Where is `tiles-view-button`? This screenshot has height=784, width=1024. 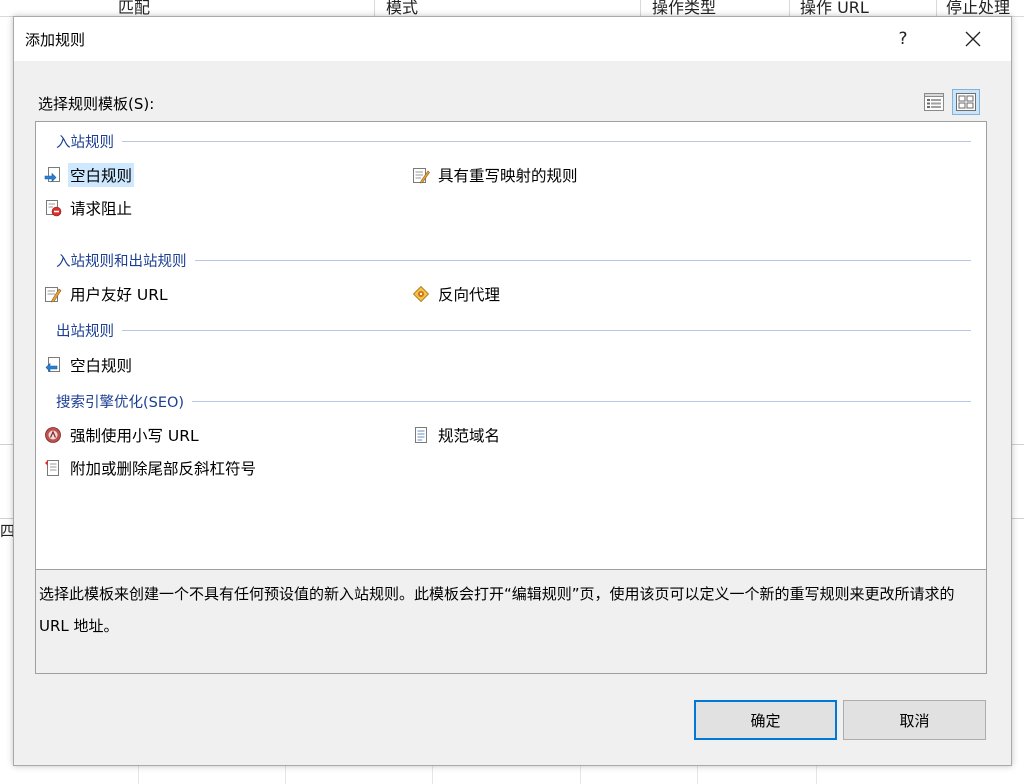
tiles-view-button is located at coordinates (966, 102).